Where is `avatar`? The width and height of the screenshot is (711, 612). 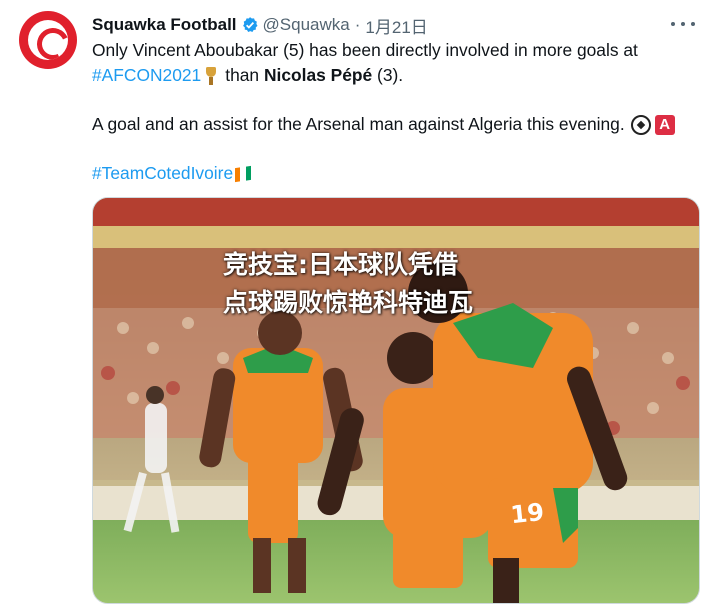
avatar is located at coordinates (48, 40).